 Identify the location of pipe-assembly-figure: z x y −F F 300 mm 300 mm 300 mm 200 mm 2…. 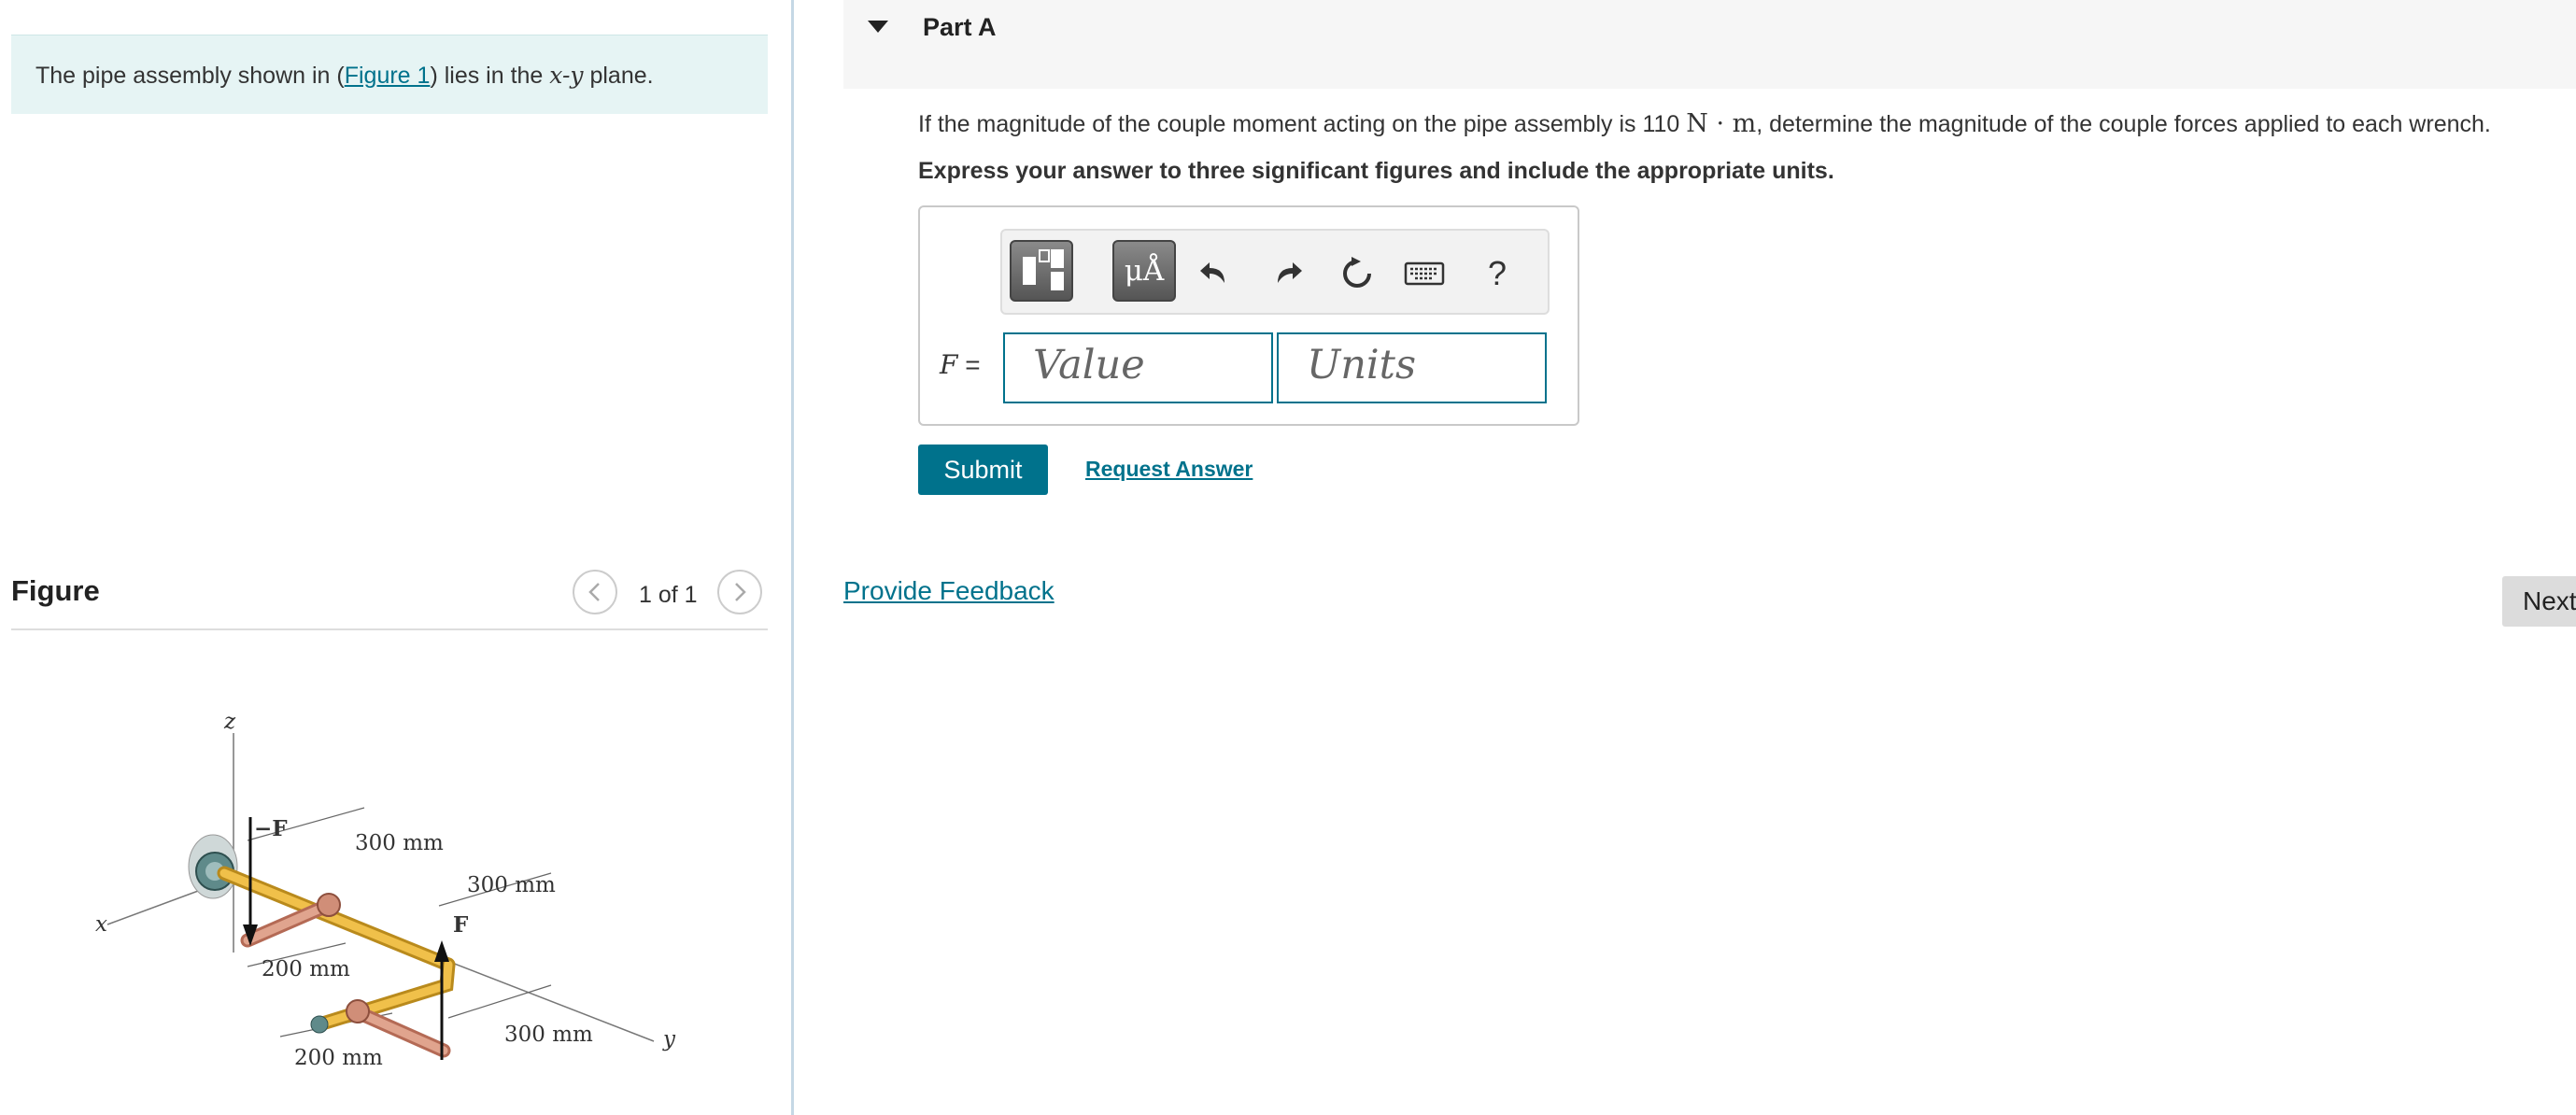
(385, 890).